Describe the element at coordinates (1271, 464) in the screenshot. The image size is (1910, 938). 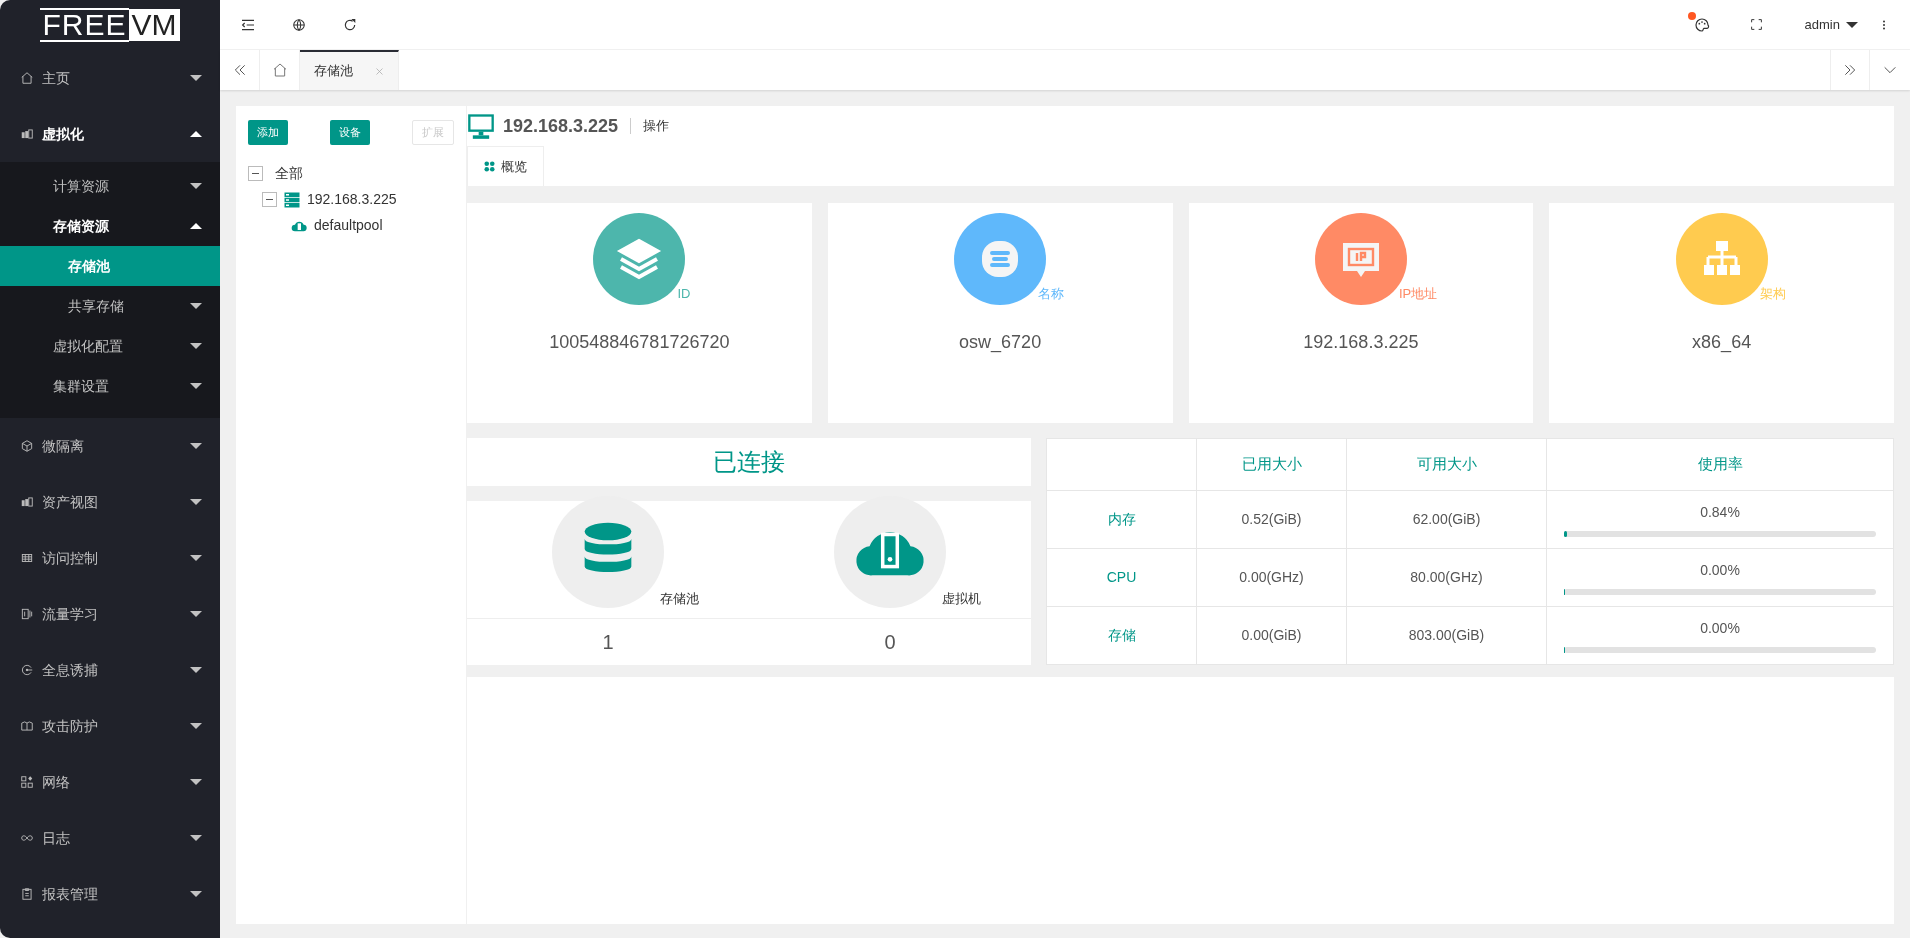
I see `column-header: 已用大小` at that location.